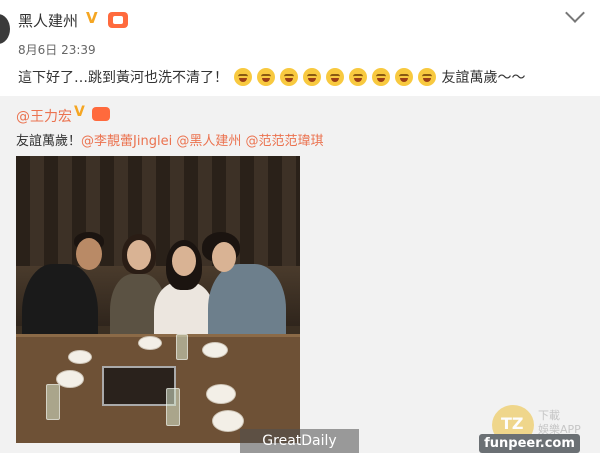 The height and width of the screenshot is (453, 600). Describe the element at coordinates (529, 443) in the screenshot. I see `funpeer-watermark: funpeer.com` at that location.